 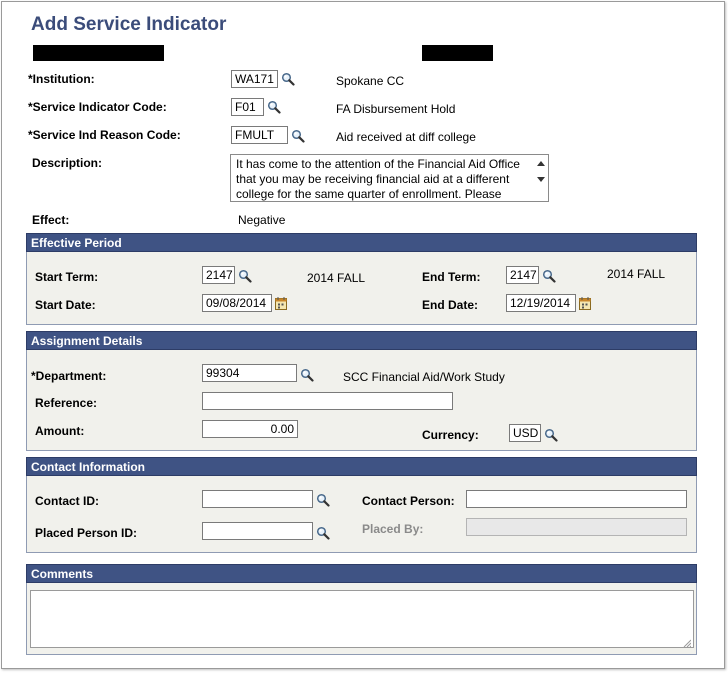 I want to click on currency-lookup-icon, so click(x=551, y=435).